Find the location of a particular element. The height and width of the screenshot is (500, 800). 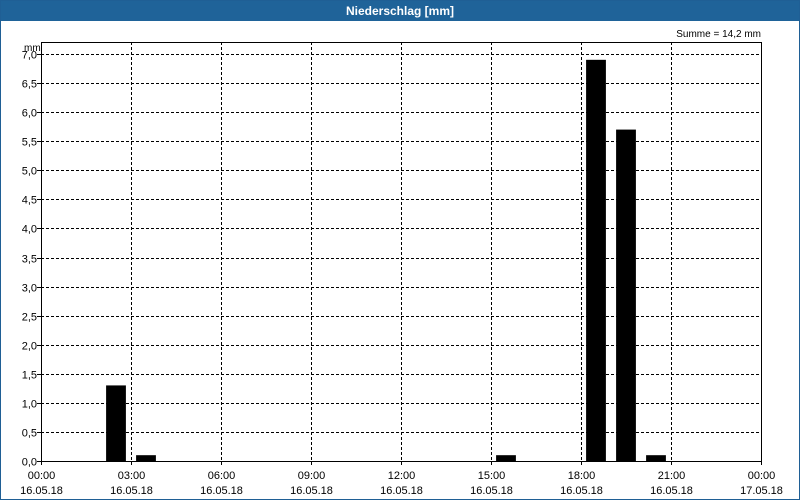

x-tick-date: 17.05.18 is located at coordinates (761, 491).